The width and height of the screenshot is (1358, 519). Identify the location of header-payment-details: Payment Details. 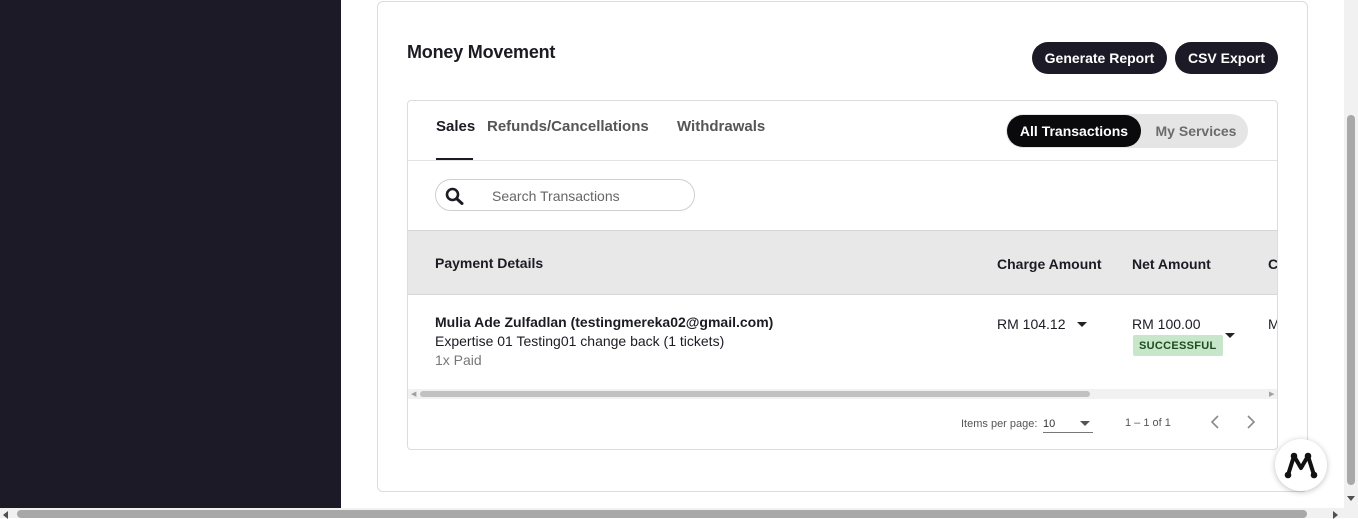
(489, 263).